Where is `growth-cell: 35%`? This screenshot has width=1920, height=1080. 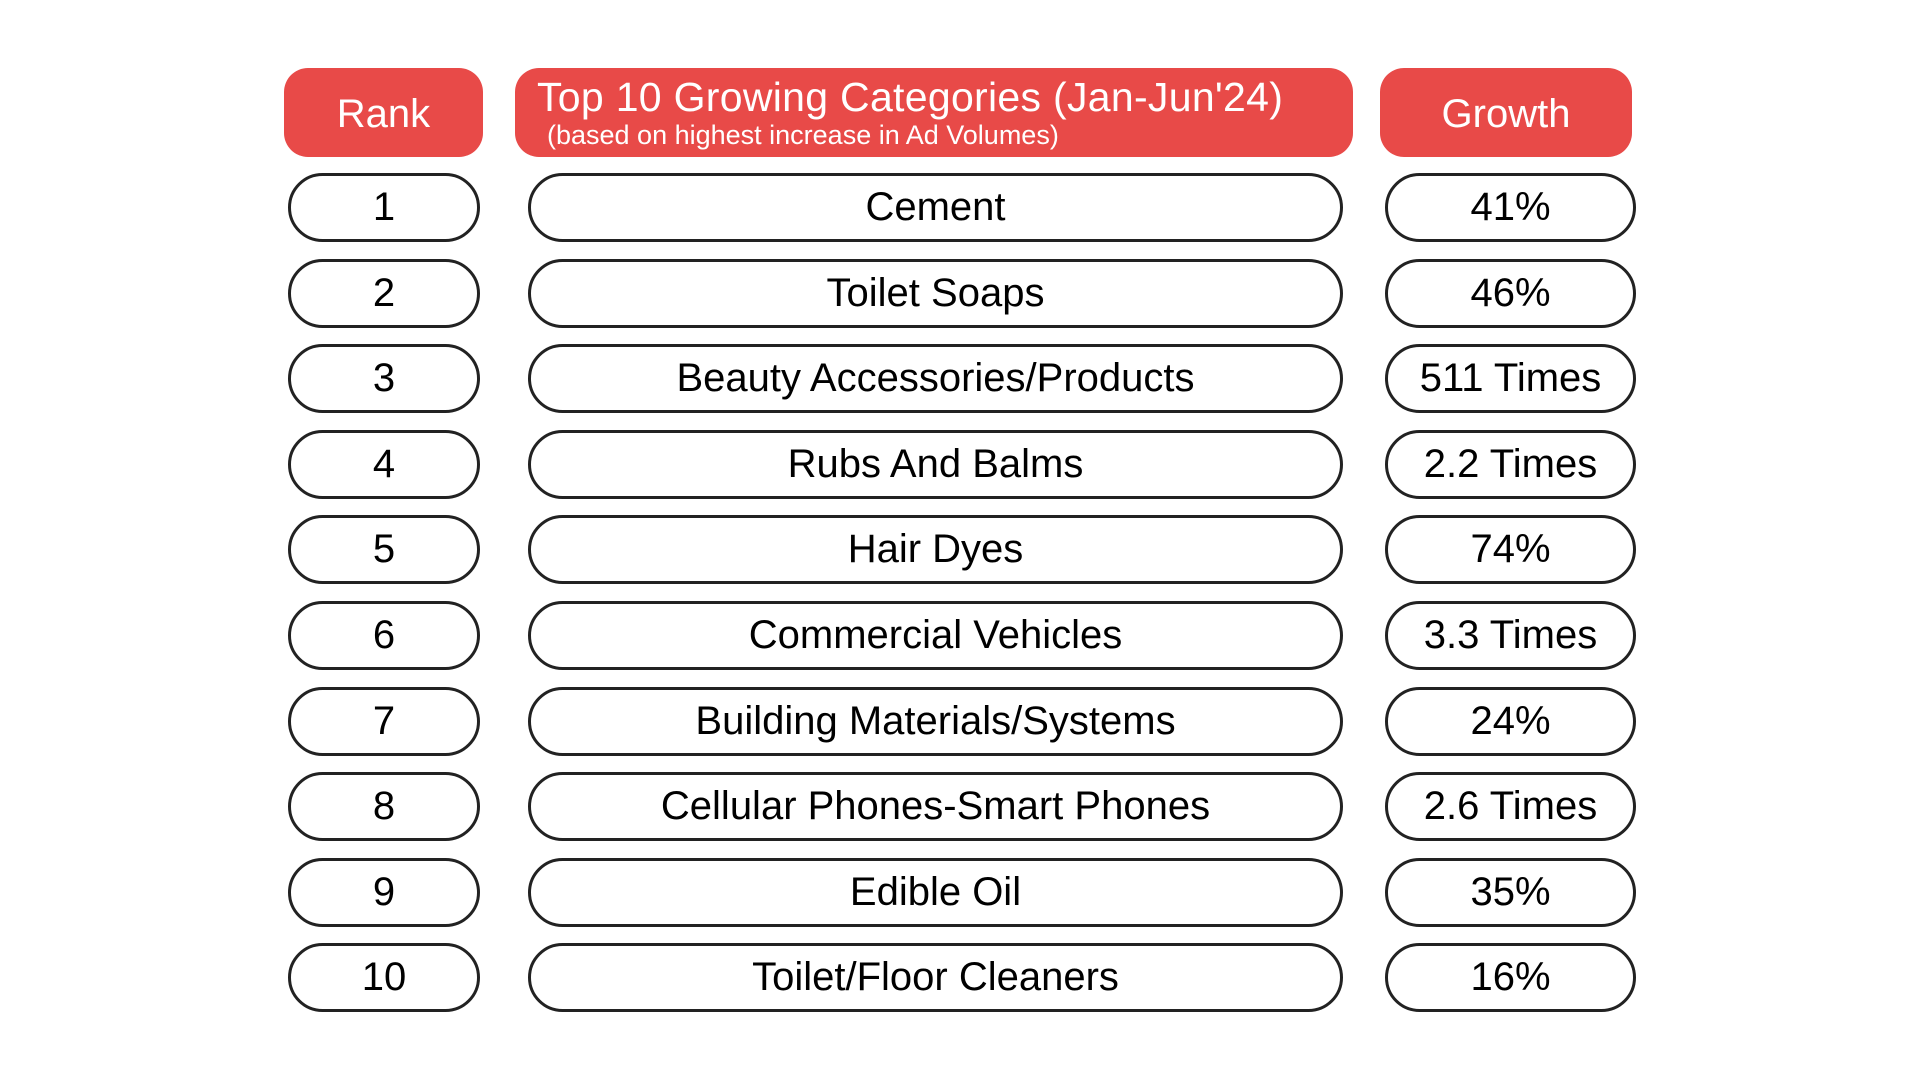 growth-cell: 35% is located at coordinates (1510, 892).